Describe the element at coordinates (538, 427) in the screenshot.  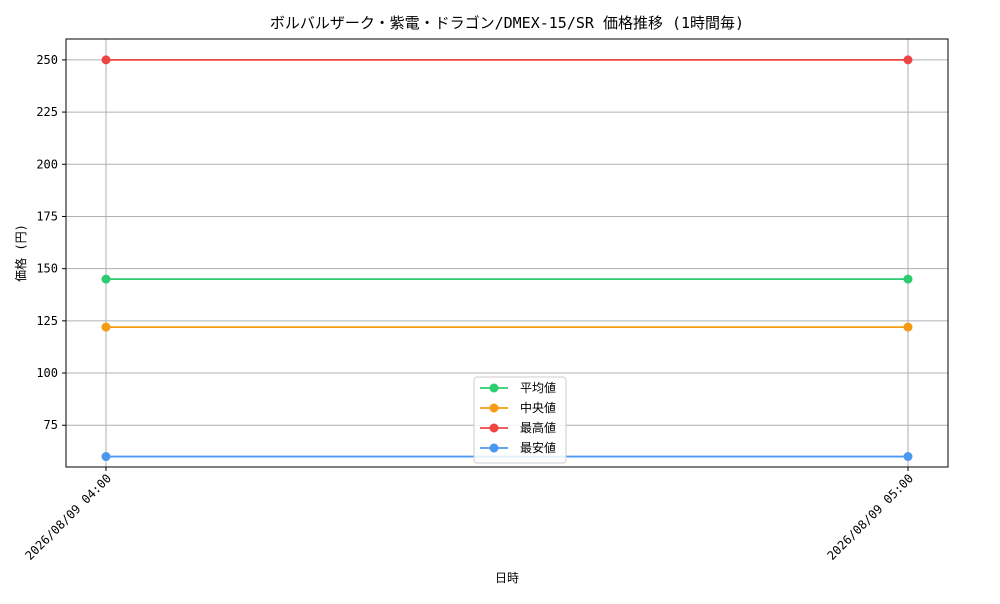
I see `legend-label: 最高値` at that location.